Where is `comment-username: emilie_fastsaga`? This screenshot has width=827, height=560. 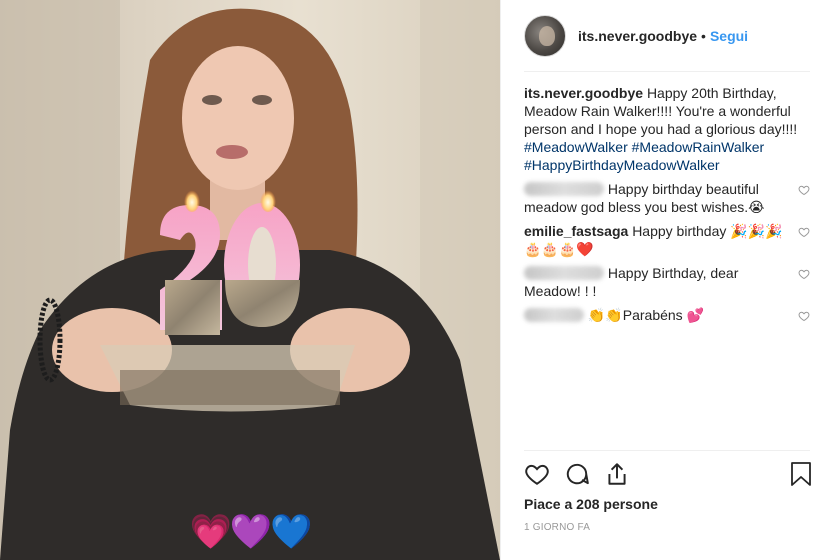 comment-username: emilie_fastsaga is located at coordinates (576, 231).